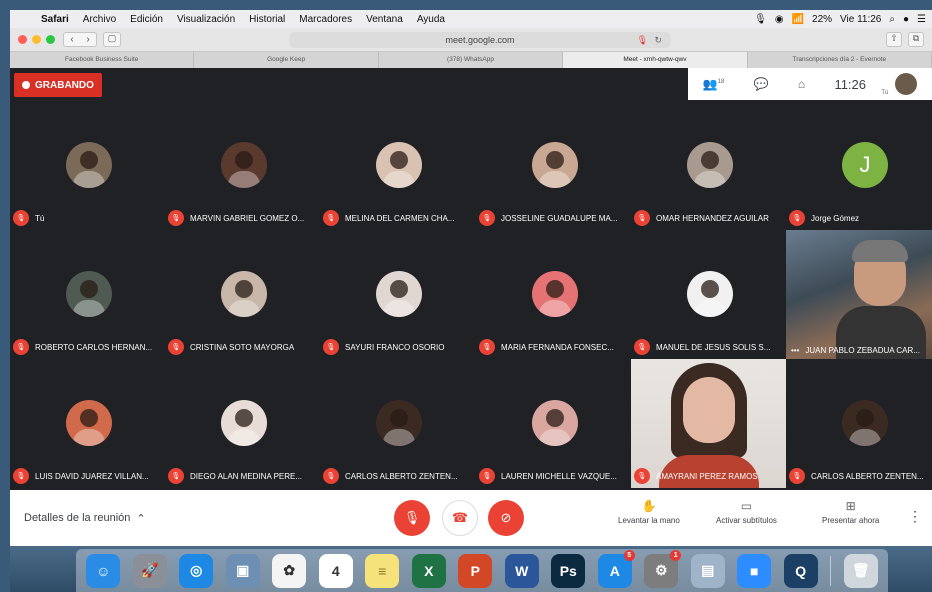 The width and height of the screenshot is (932, 592). I want to click on share-icon: ⇧, so click(894, 39).